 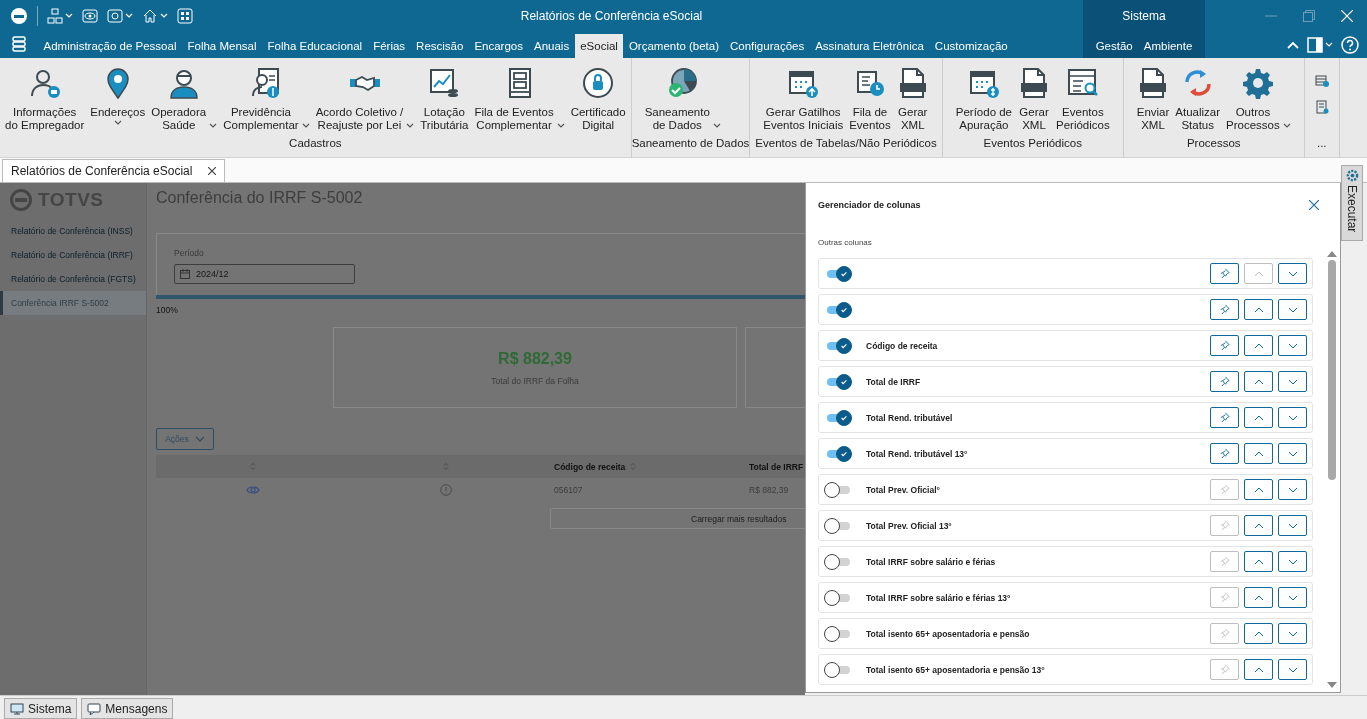 What do you see at coordinates (1321, 81) in the screenshot?
I see `table-gear-icon` at bounding box center [1321, 81].